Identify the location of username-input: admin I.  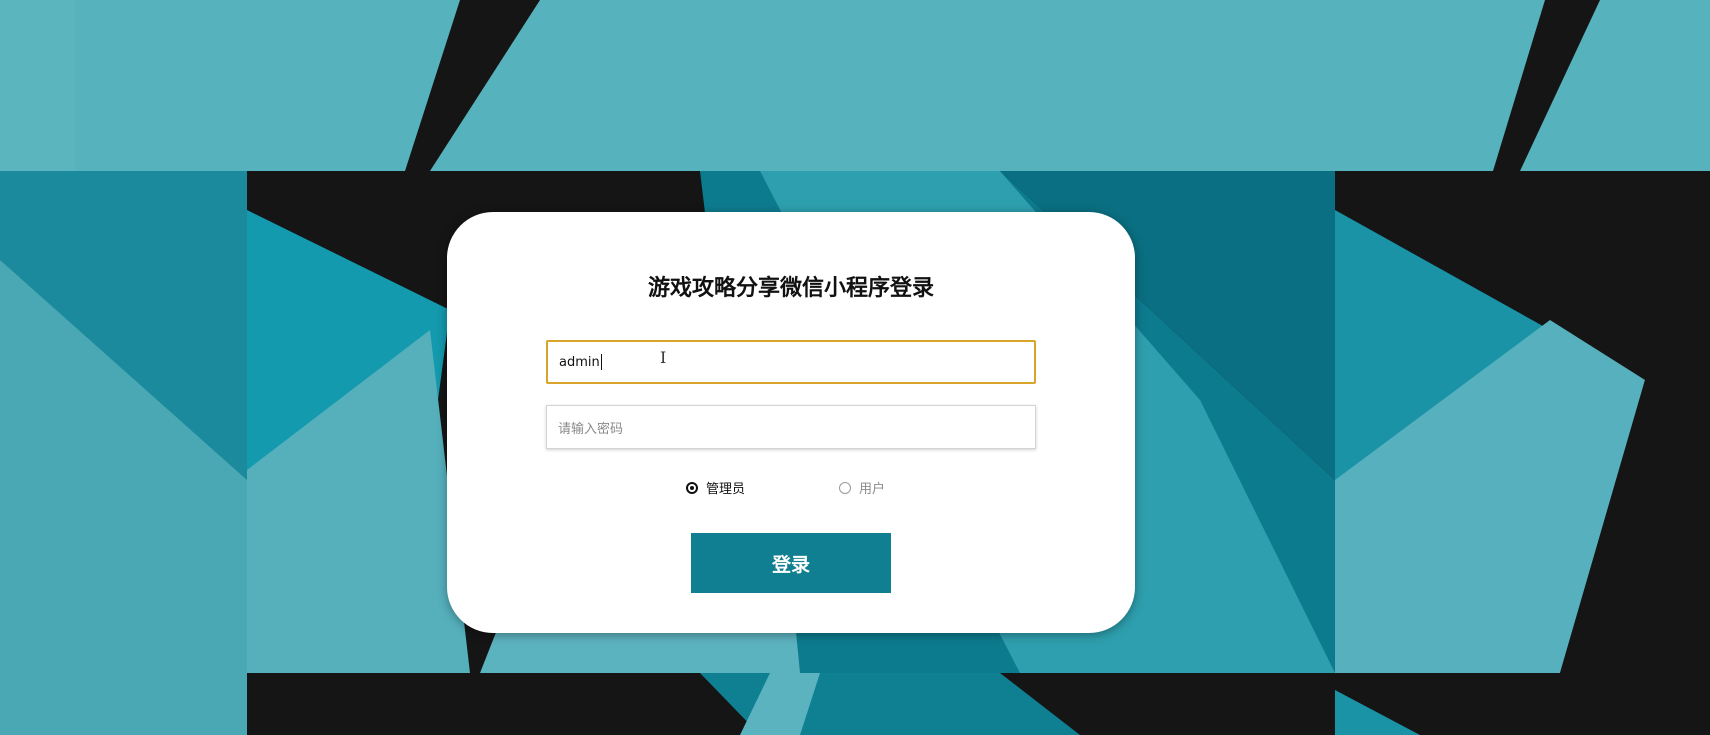
(791, 362).